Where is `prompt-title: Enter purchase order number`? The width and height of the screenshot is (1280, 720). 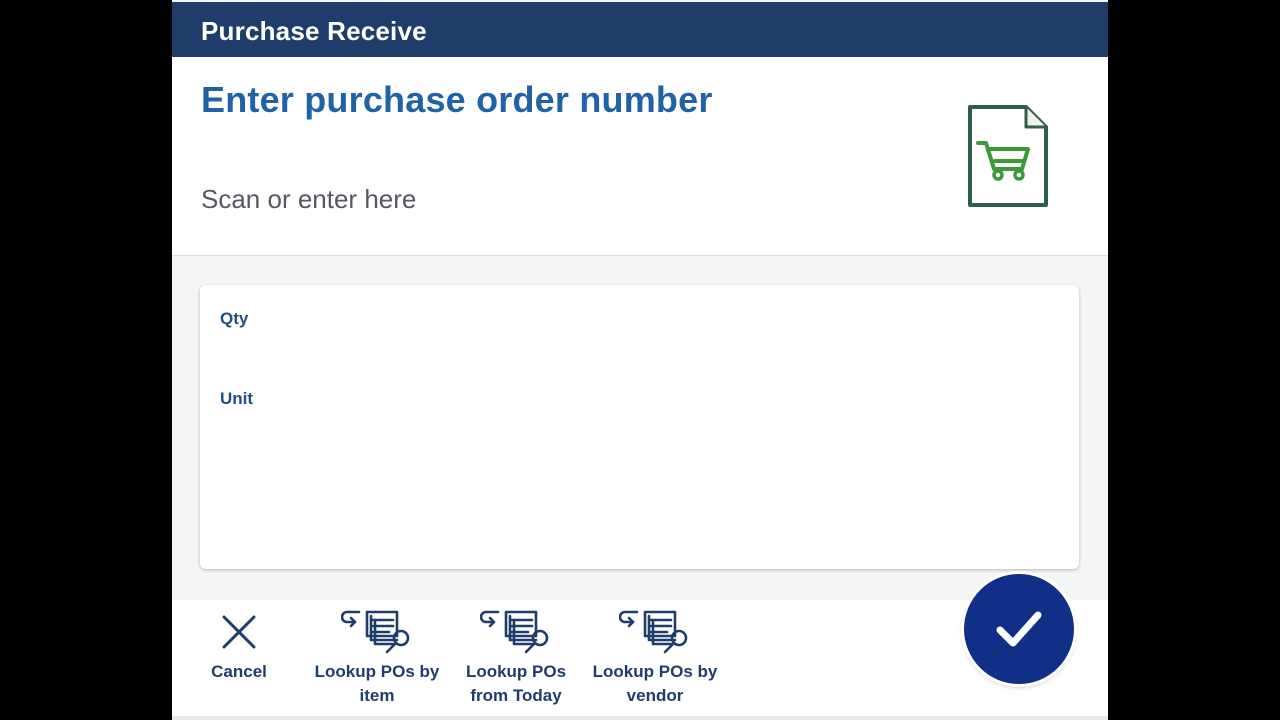
prompt-title: Enter purchase order number is located at coordinates (457, 99).